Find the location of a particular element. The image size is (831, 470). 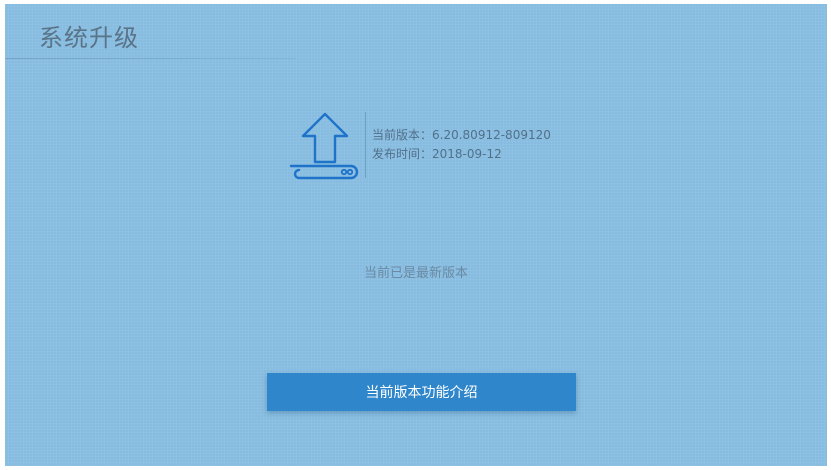

page-title: 系统升级 is located at coordinates (89, 38).